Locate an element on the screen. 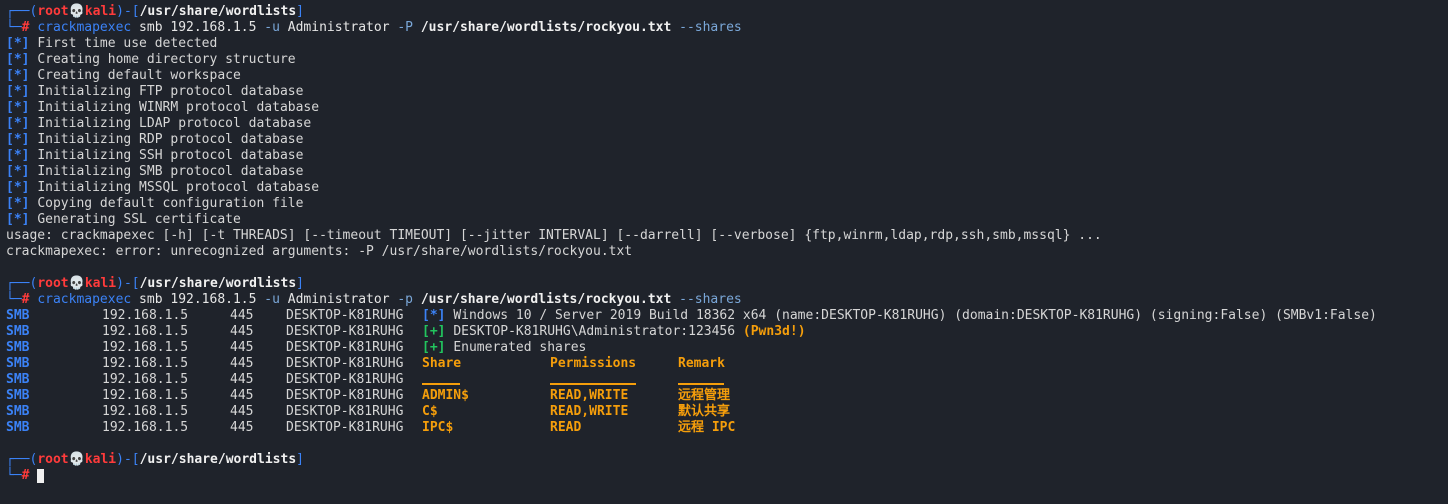 This screenshot has width=1448, height=504. remark-underline is located at coordinates (701, 379).